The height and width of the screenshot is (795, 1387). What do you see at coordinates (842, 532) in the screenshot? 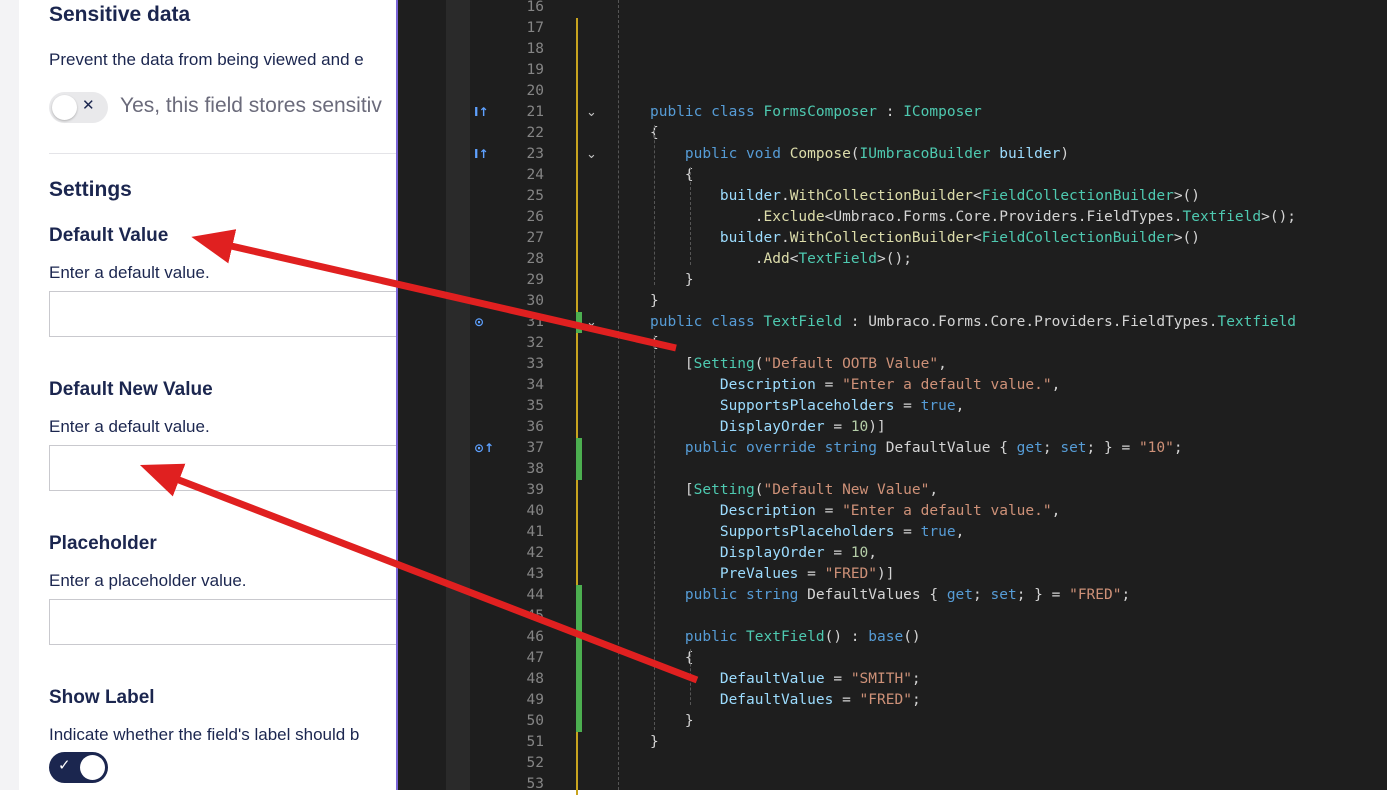
I see `code-text: SupportsPlaceholders = true,` at bounding box center [842, 532].